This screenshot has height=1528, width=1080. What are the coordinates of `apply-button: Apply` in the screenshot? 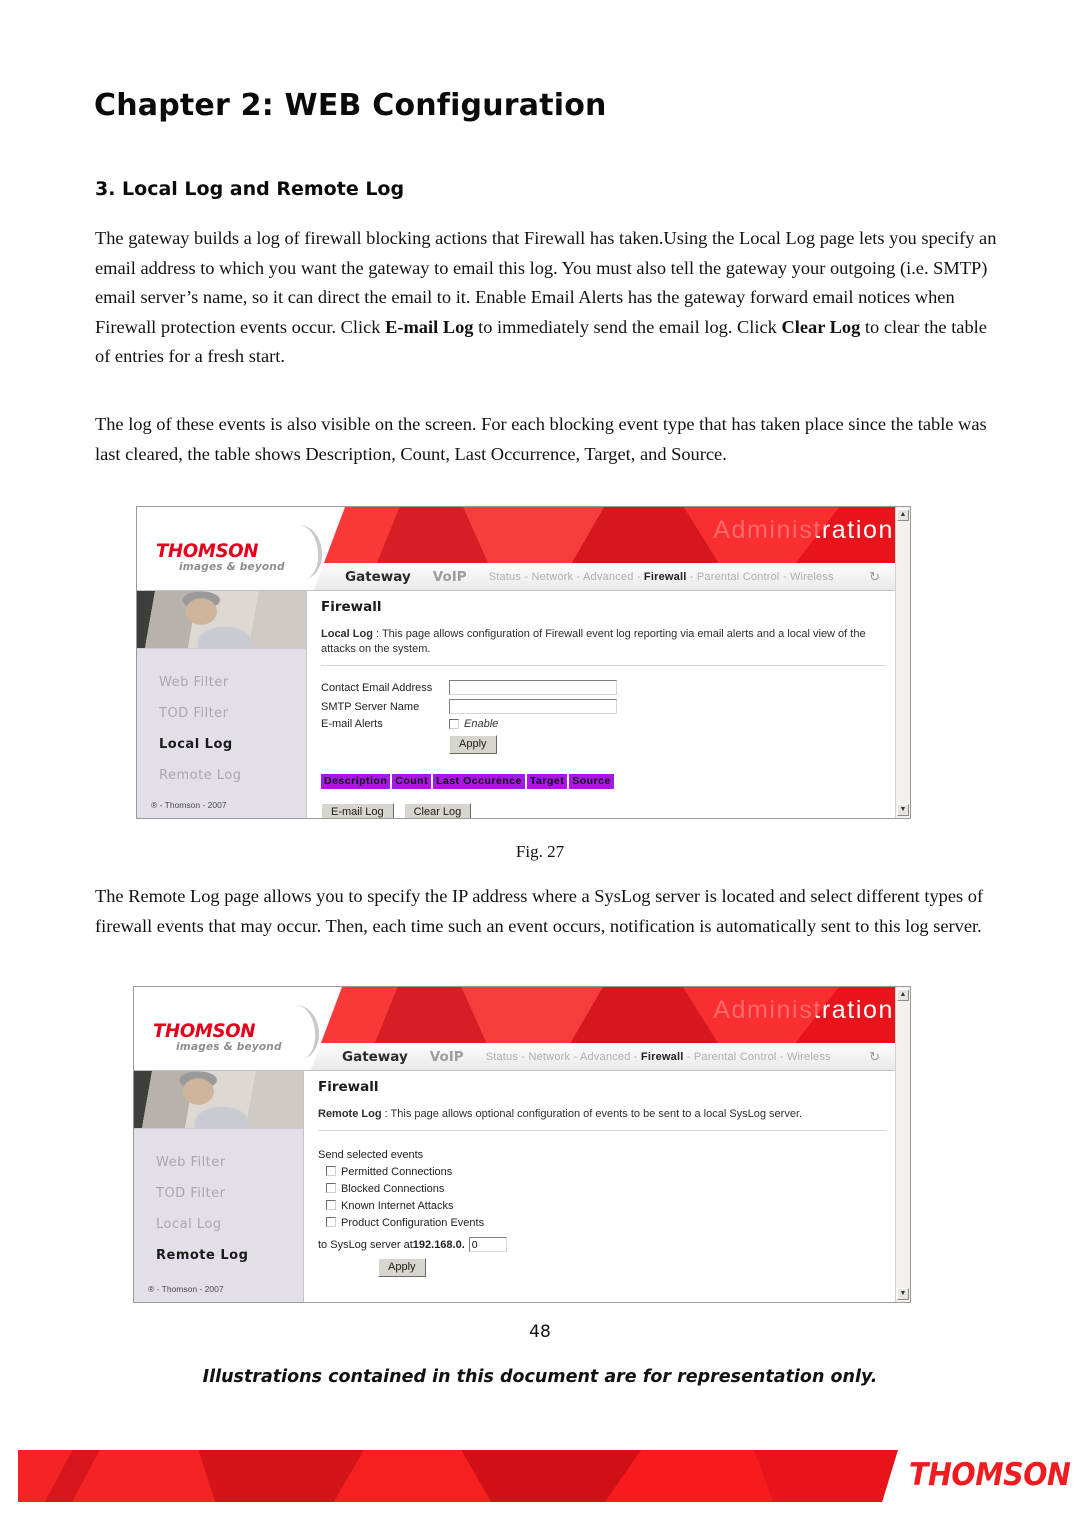 It's located at (473, 744).